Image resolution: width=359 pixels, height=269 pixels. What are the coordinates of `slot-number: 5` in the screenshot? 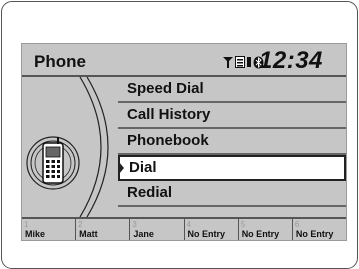 It's located at (243, 224).